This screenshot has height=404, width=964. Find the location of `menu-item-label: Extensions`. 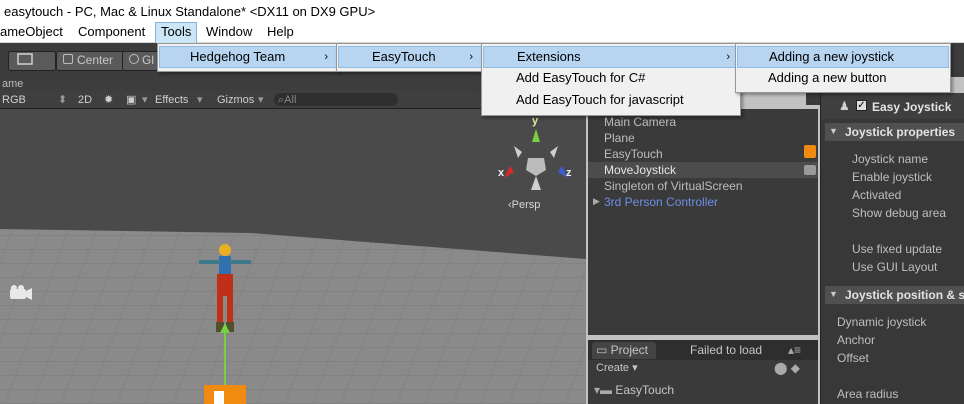

menu-item-label: Extensions is located at coordinates (549, 56).